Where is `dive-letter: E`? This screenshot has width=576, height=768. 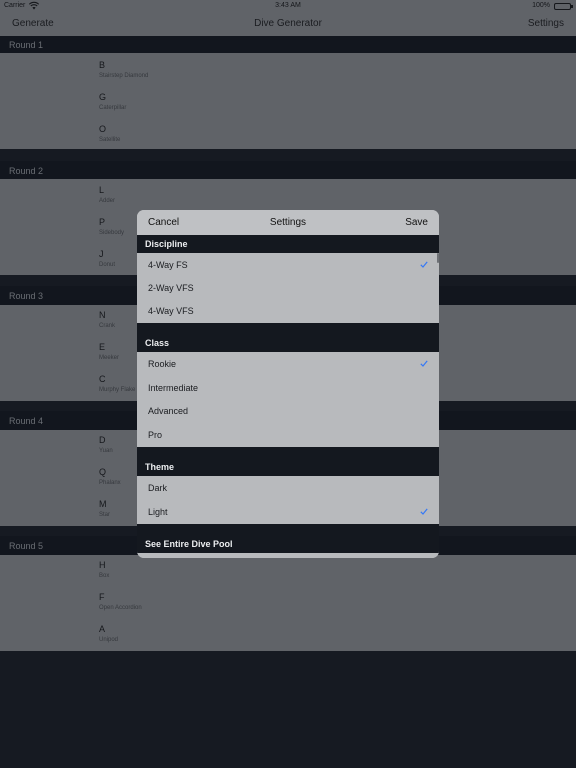
dive-letter: E is located at coordinates (102, 347).